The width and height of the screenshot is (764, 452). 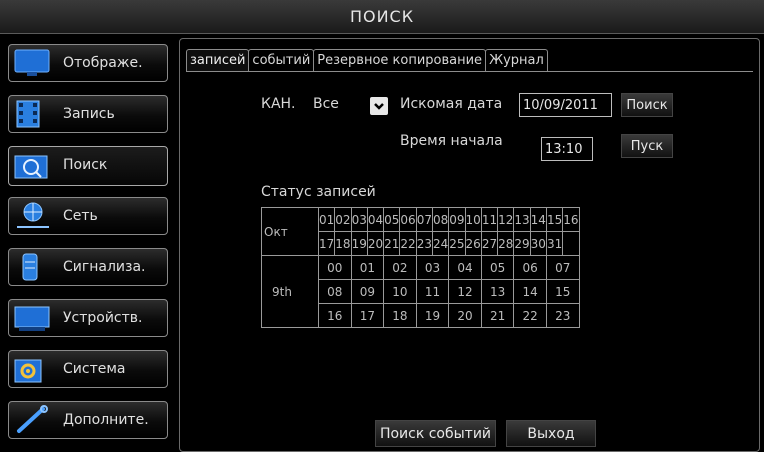 I want to click on search-date-label: Искомая дата, so click(x=451, y=104).